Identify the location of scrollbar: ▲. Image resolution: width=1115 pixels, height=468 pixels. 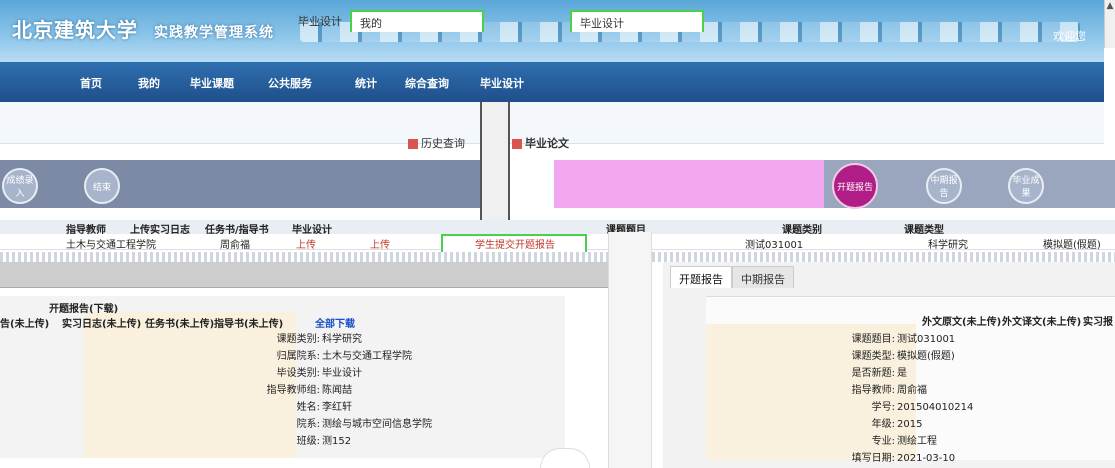
(1109, 24).